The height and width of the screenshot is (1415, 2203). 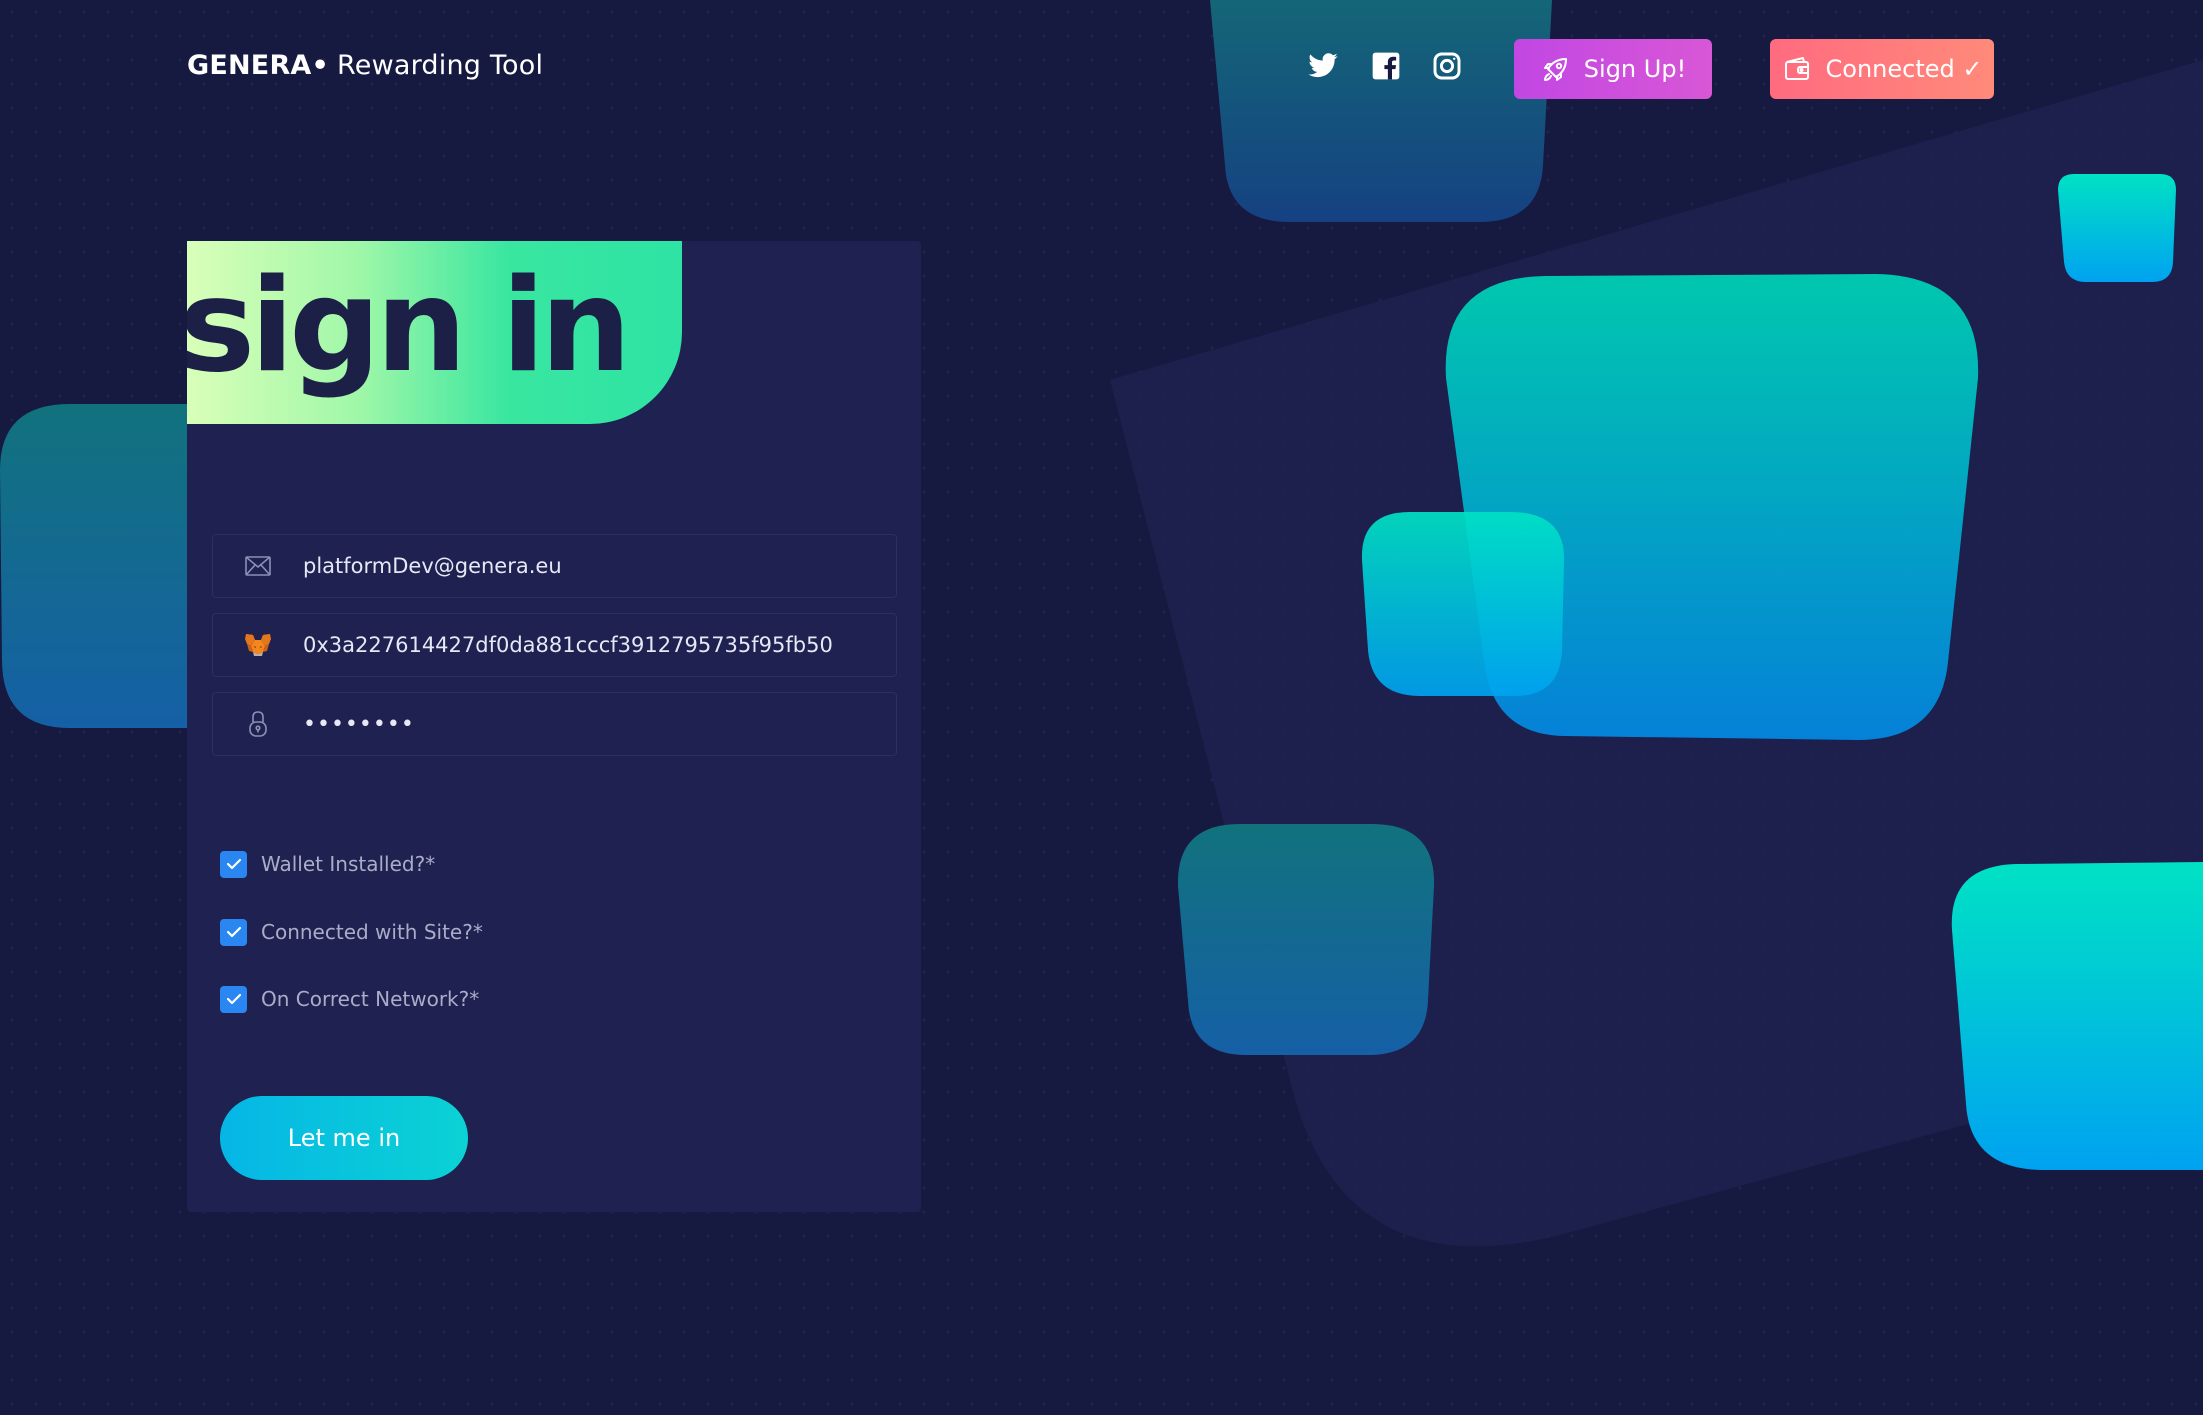 I want to click on connected-label: Connected ✓, so click(x=1904, y=69).